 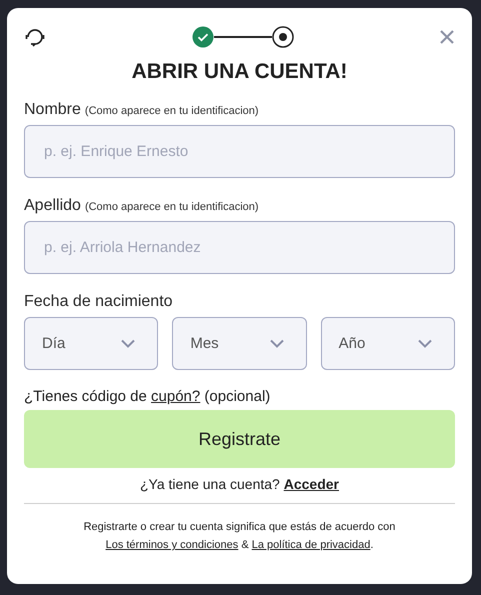 I want to click on privacy-link: La política de privacidad, so click(x=311, y=545).